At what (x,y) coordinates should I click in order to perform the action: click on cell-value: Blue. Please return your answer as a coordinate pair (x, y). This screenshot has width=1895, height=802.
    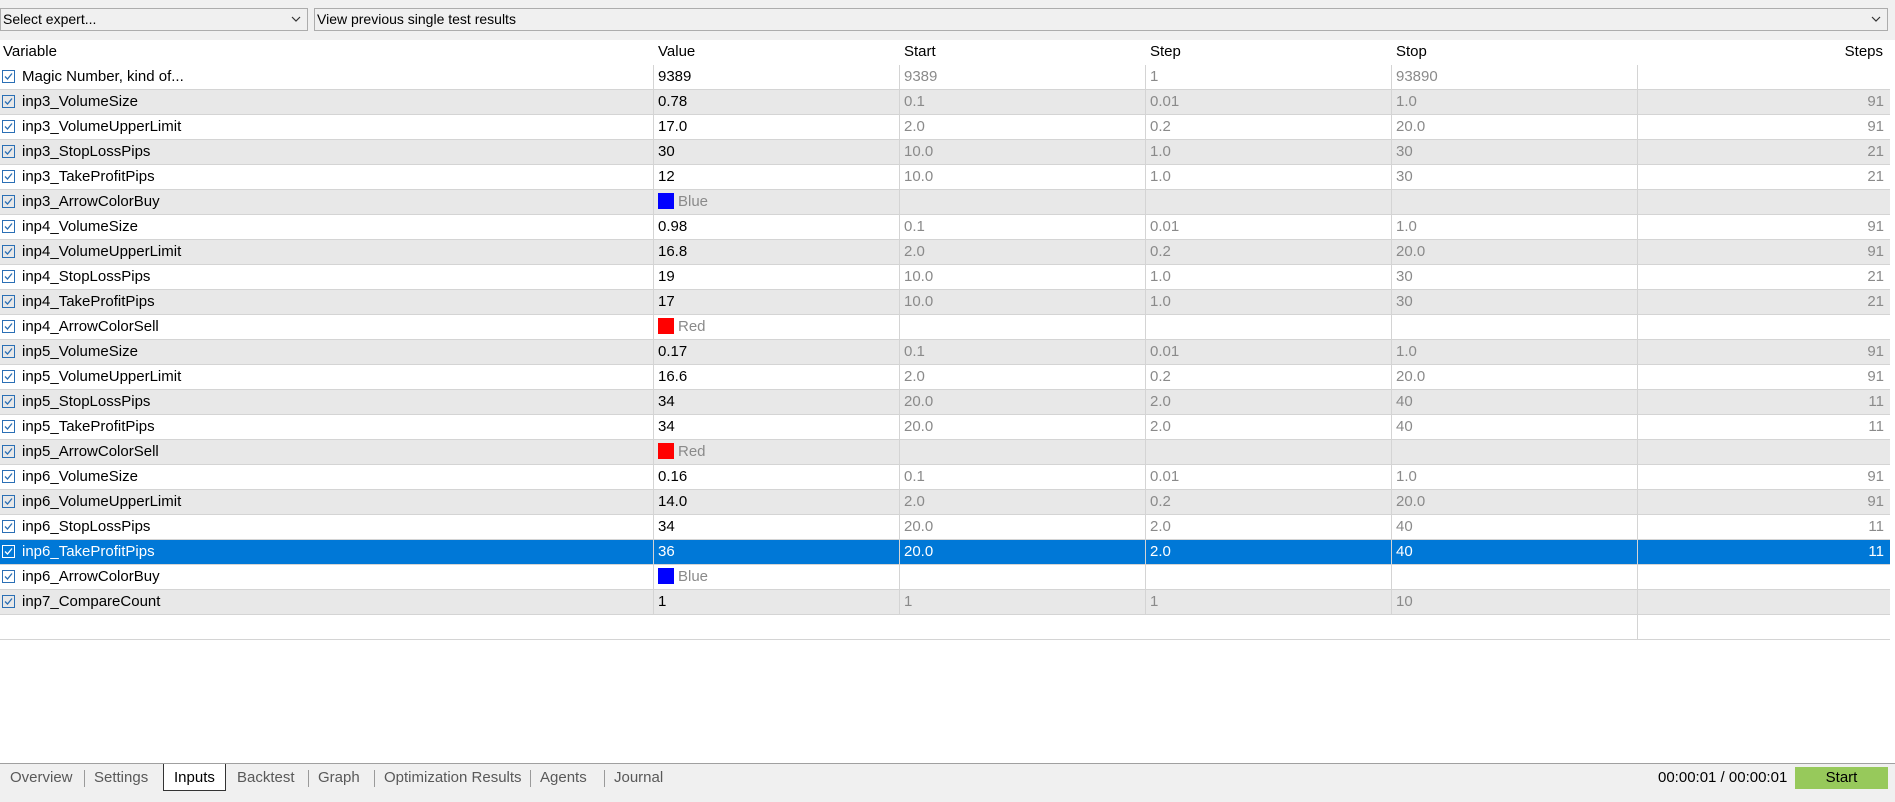
    Looking at the image, I should click on (776, 577).